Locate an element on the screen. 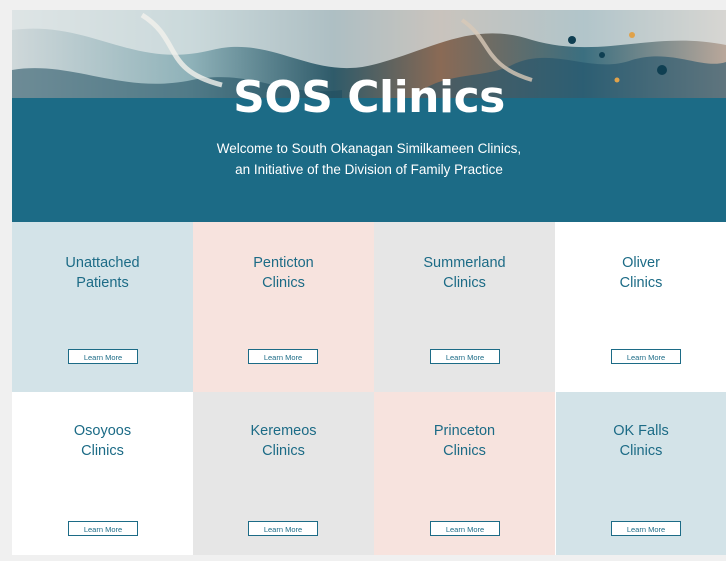 This screenshot has width=726, height=561. tile-title: Osoyoos Clinics is located at coordinates (102, 441).